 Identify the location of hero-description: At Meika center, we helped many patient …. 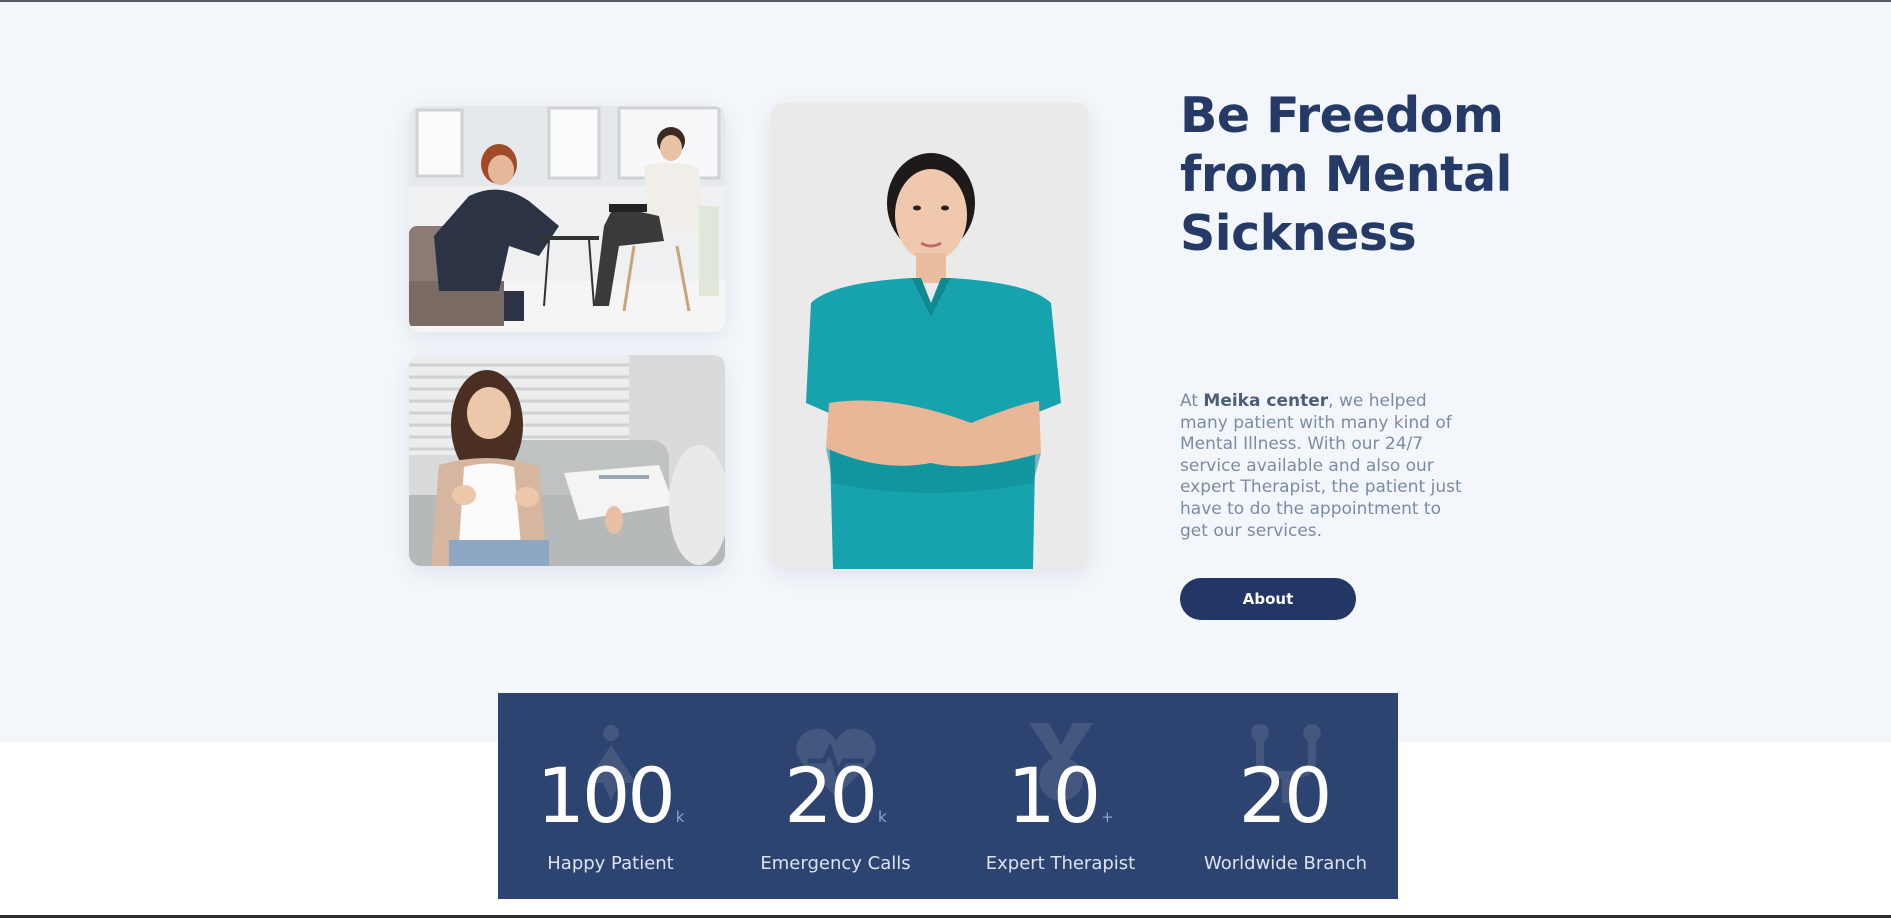
(1325, 466).